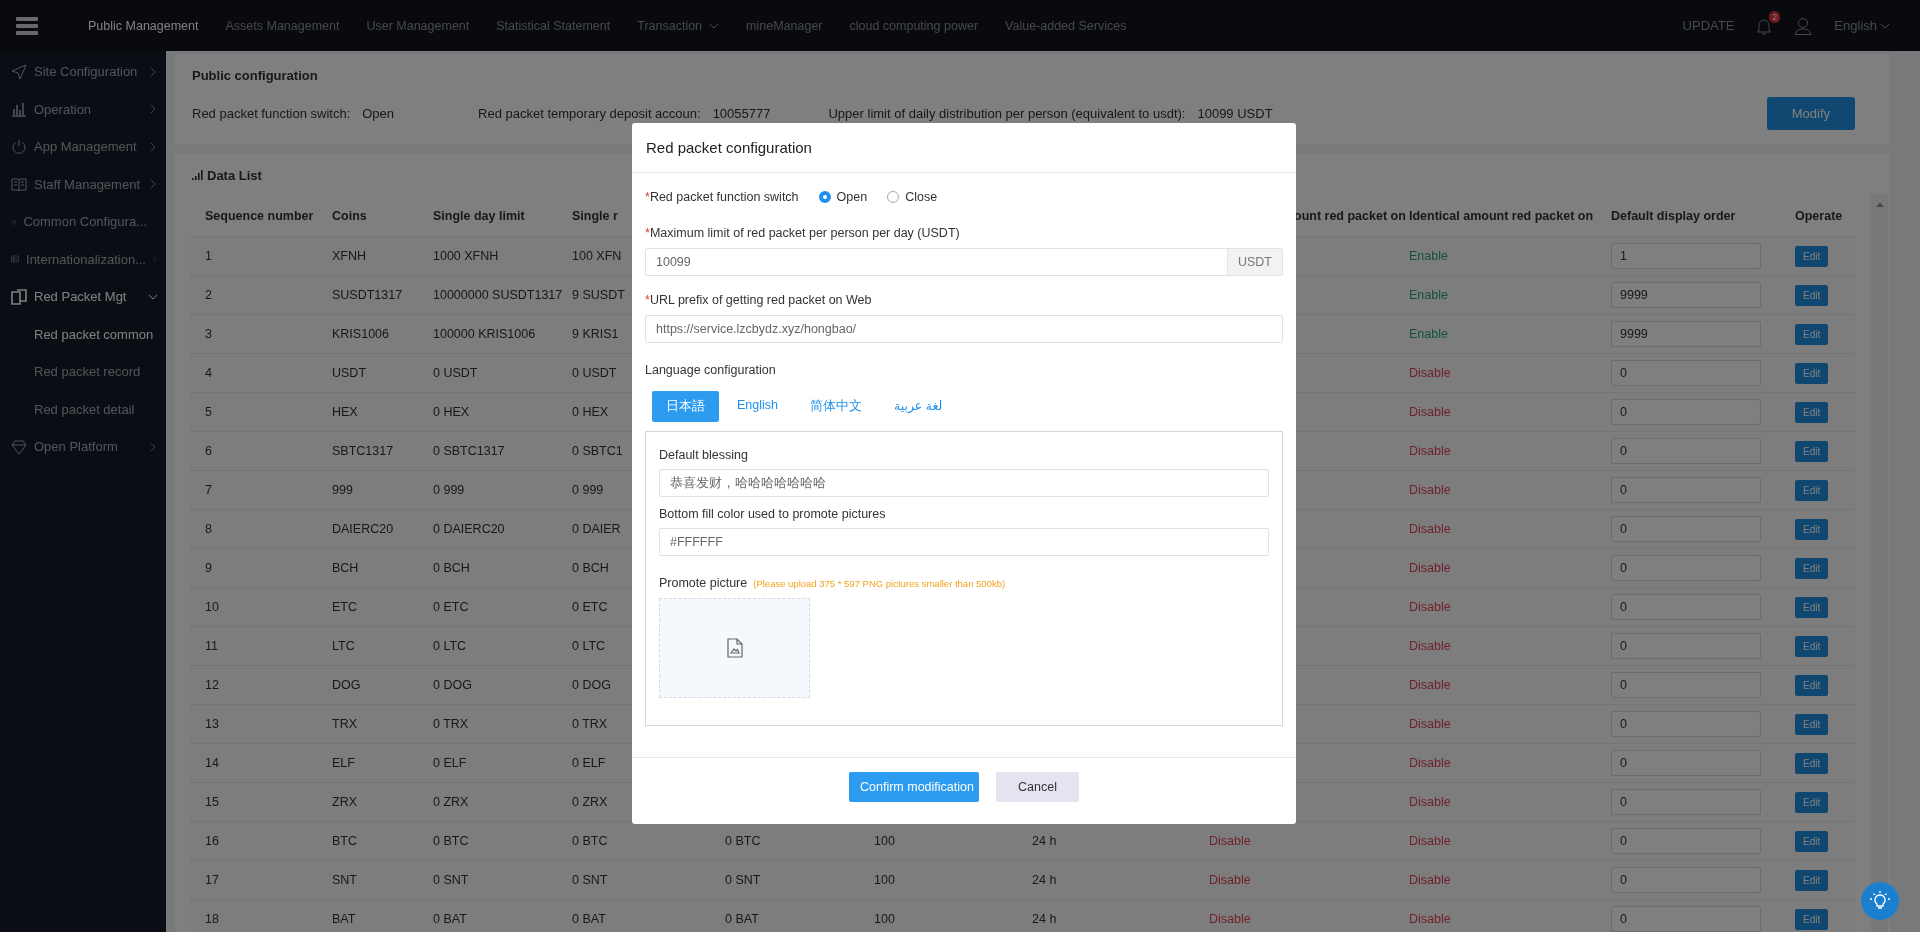 This screenshot has height=932, width=1920. I want to click on radio-option: Open, so click(843, 197).